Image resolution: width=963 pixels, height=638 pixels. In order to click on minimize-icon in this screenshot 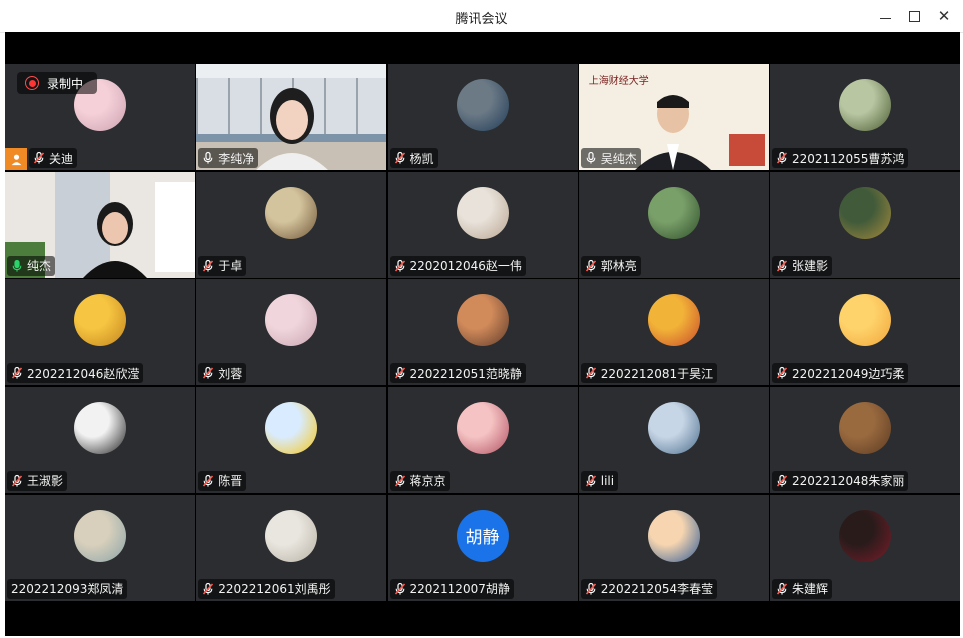, I will do `click(885, 18)`.